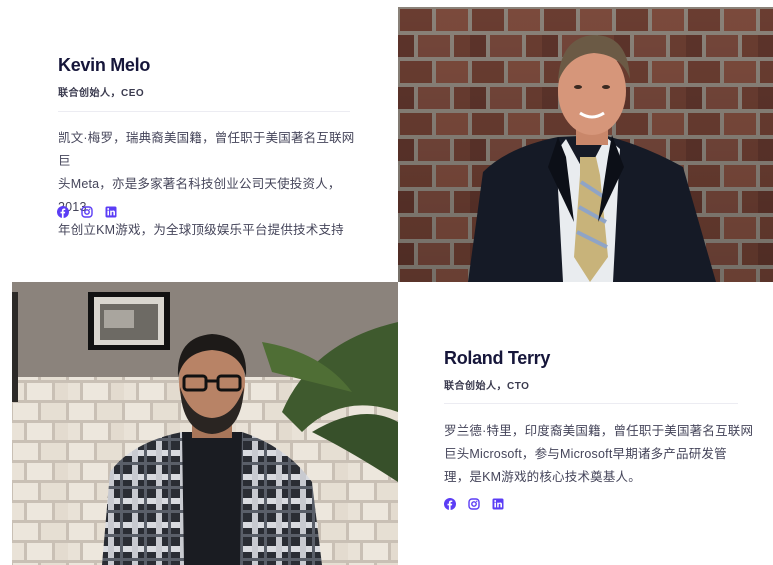 This screenshot has height=565, width=773. Describe the element at coordinates (599, 431) in the screenshot. I see `bio-line: 罗兰德·特里，印度裔美国籍，曾任职于美国著名互联网` at that location.